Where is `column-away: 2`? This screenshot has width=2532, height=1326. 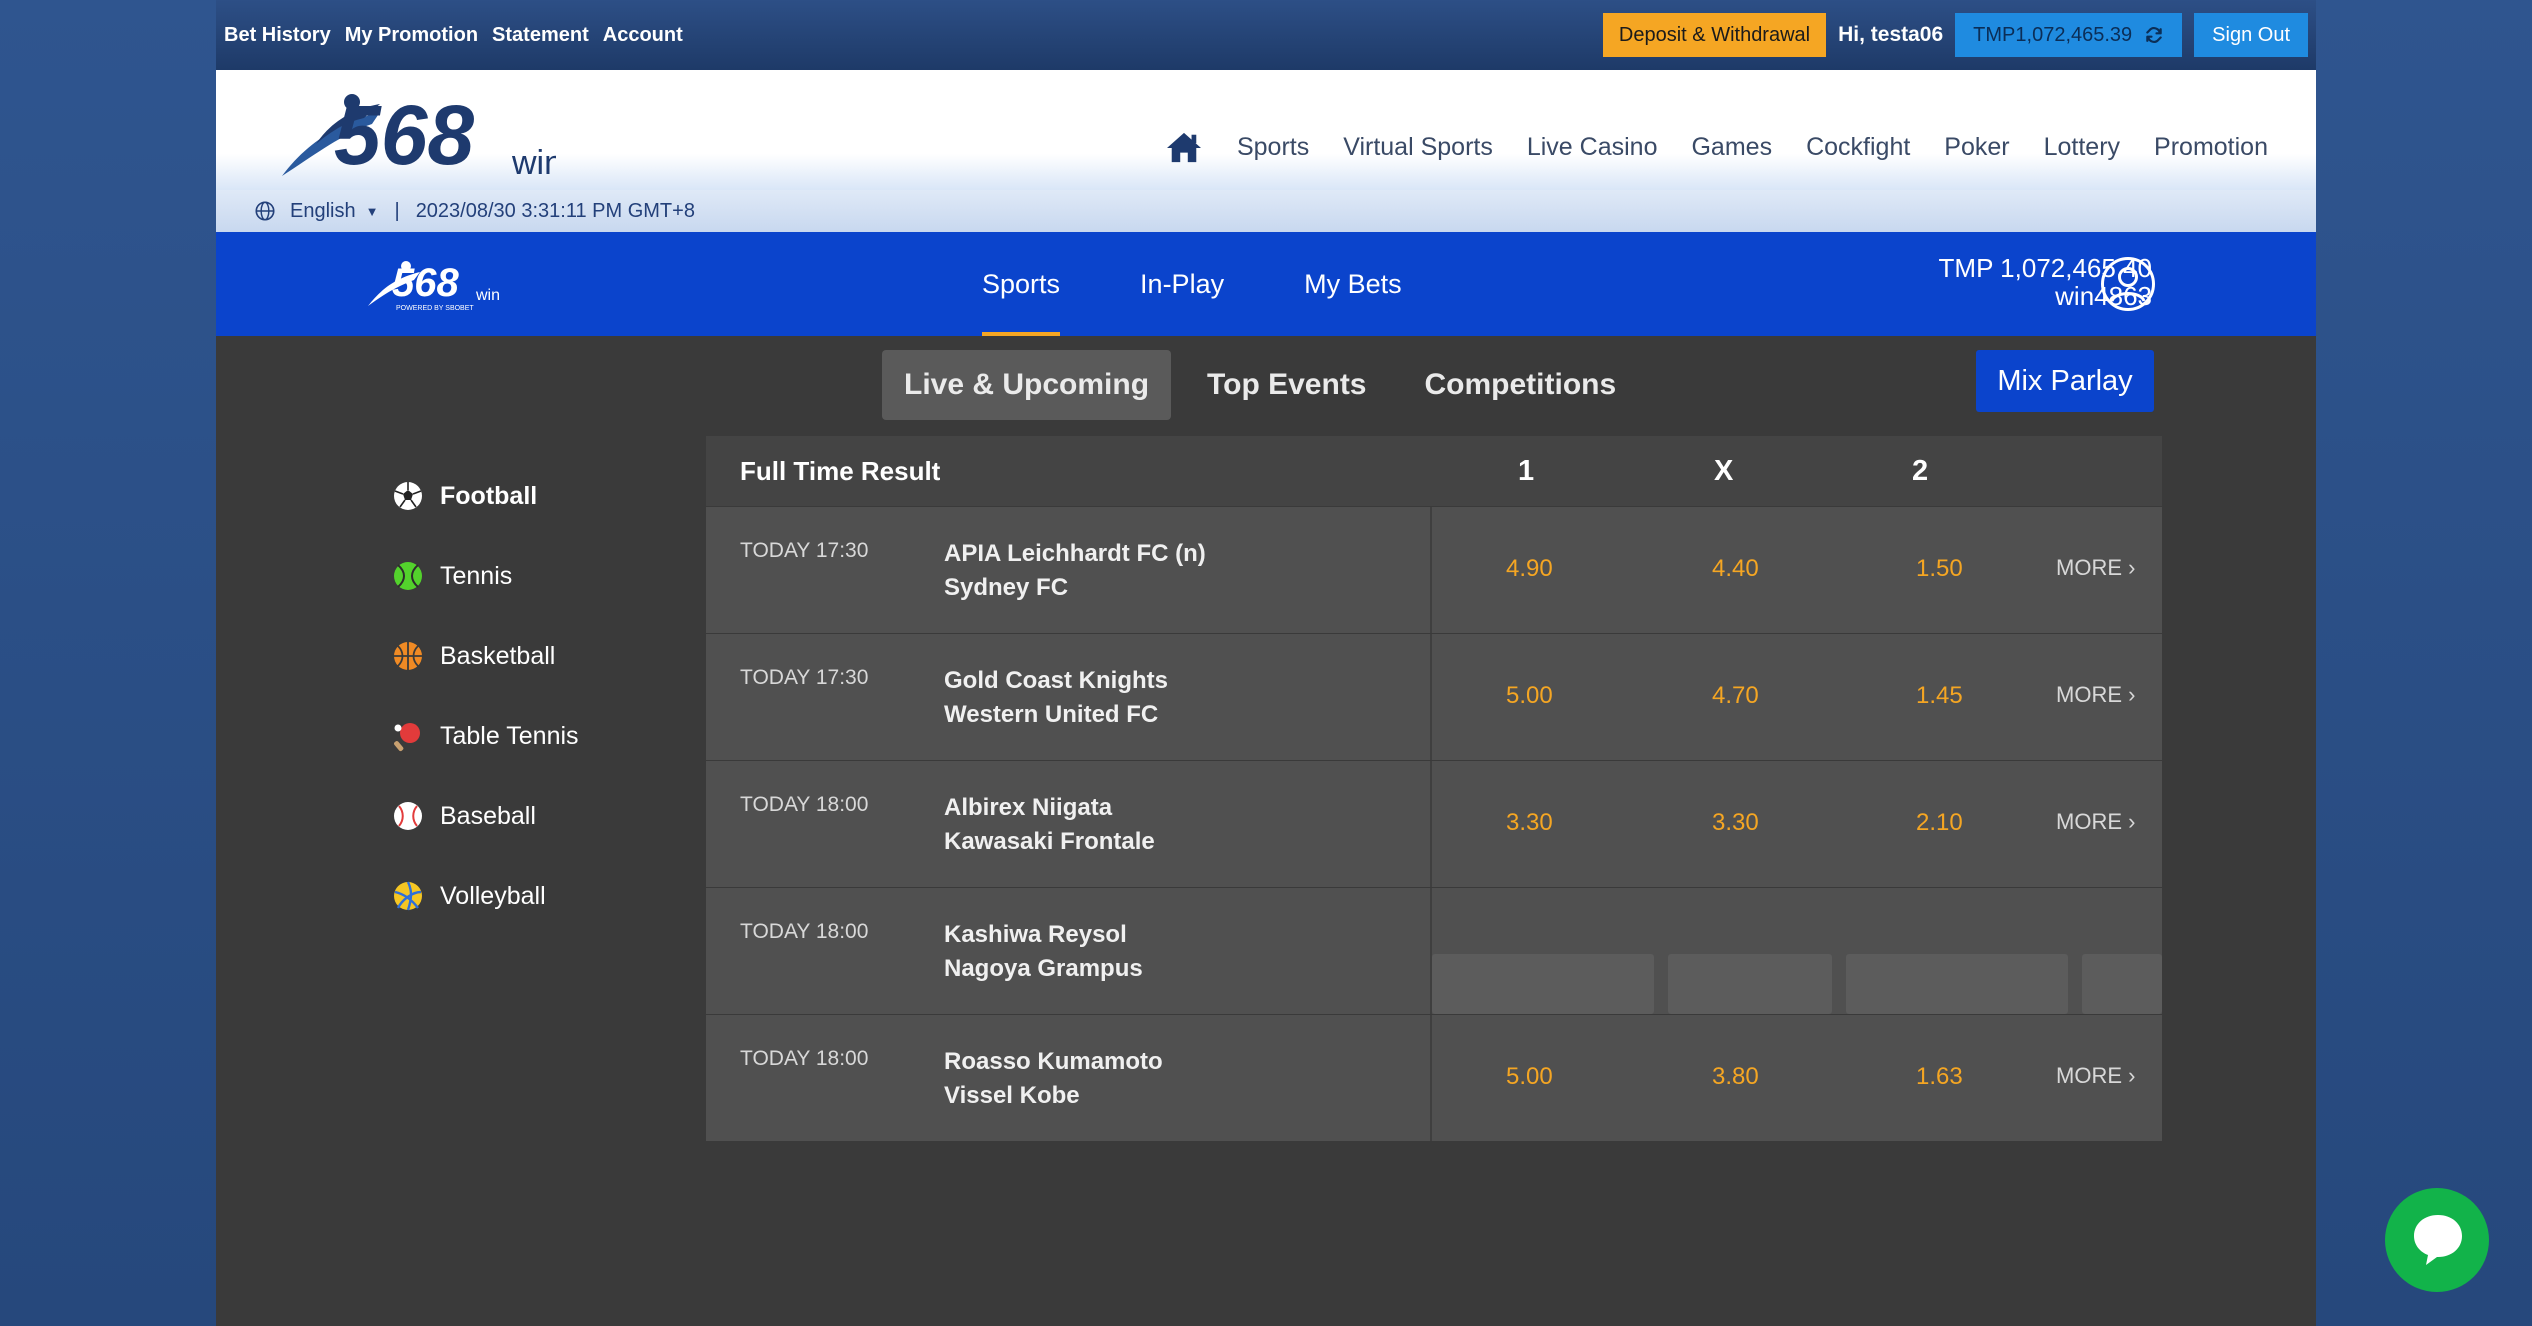
column-away: 2 is located at coordinates (1920, 470).